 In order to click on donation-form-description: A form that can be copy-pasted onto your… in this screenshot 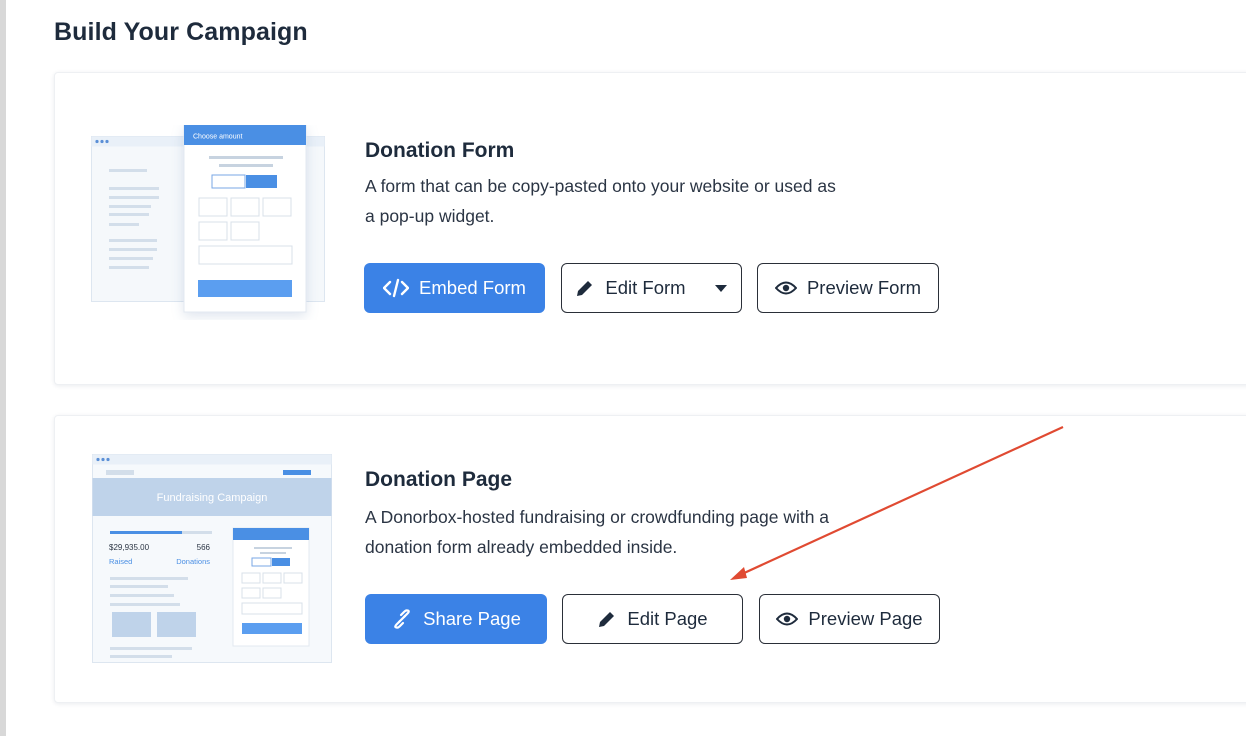, I will do `click(600, 201)`.